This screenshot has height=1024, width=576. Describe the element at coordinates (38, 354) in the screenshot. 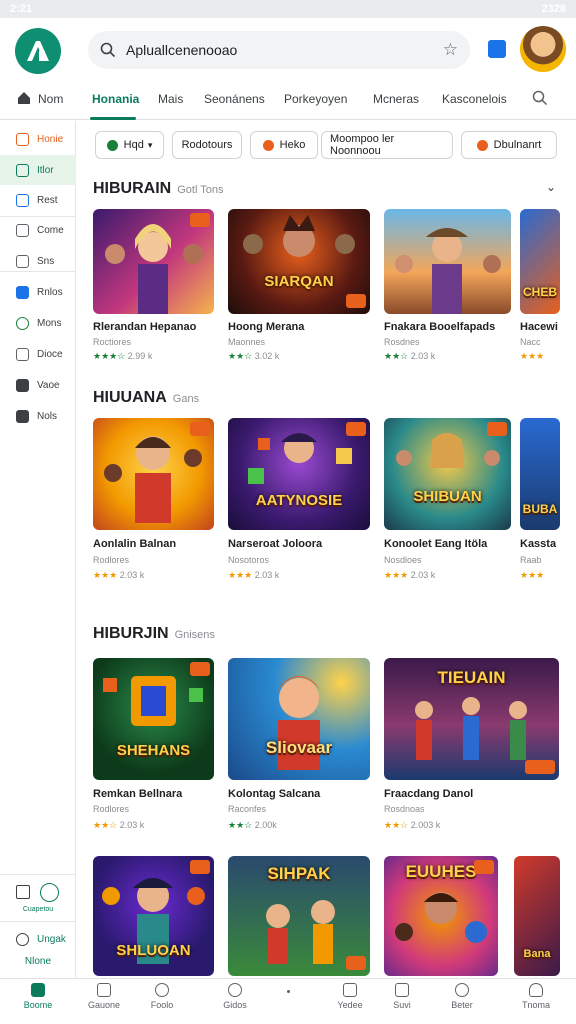

I see `sidebar-item-dioce: Dioce` at that location.